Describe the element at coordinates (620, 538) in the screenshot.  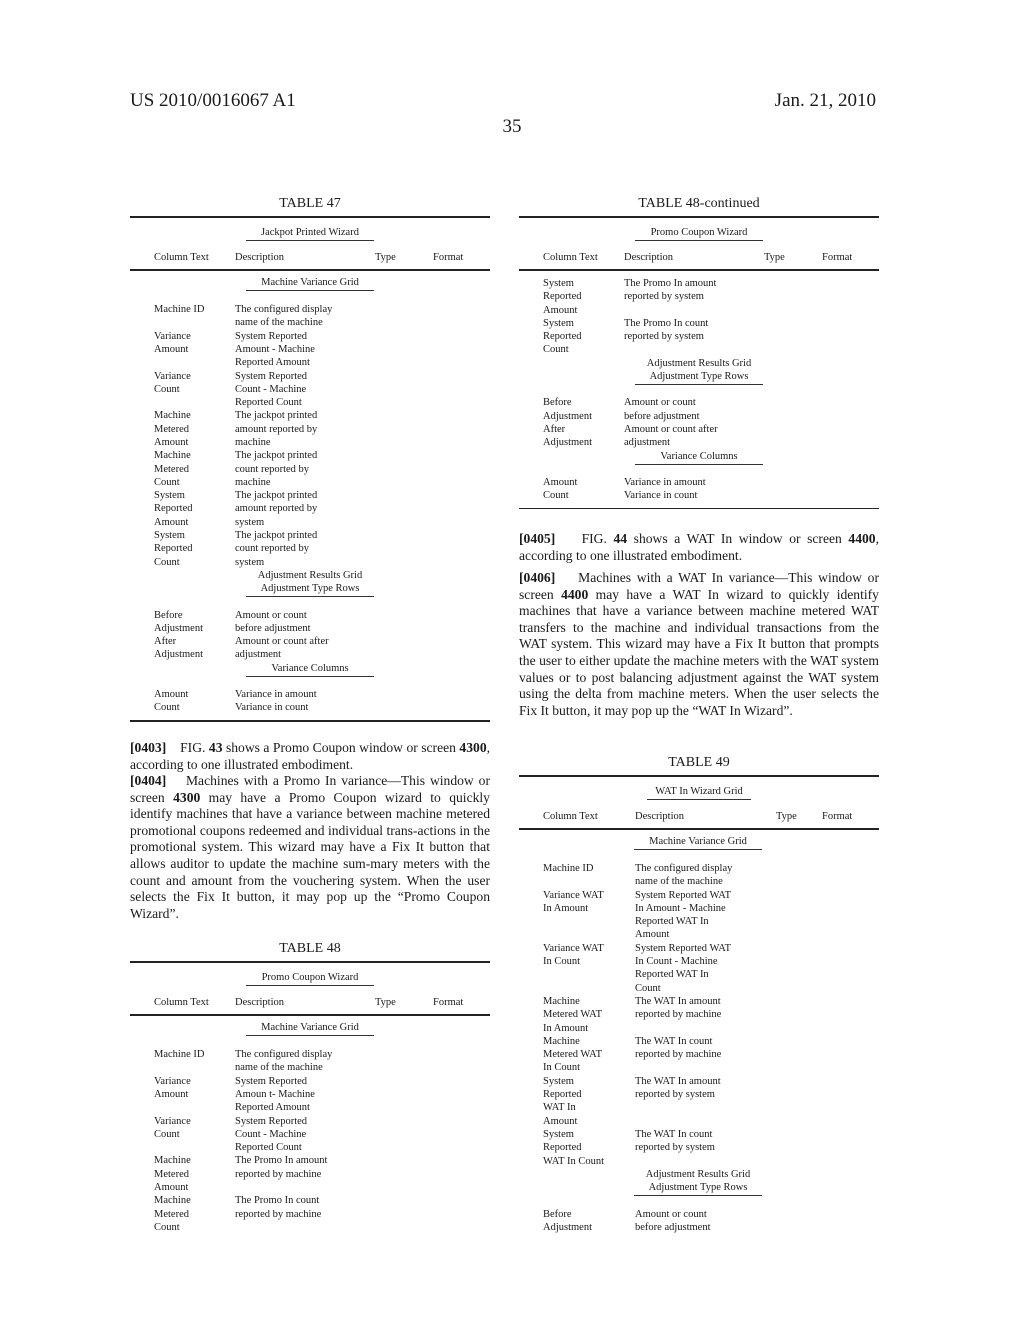
I see `figure-ref: 44` at that location.